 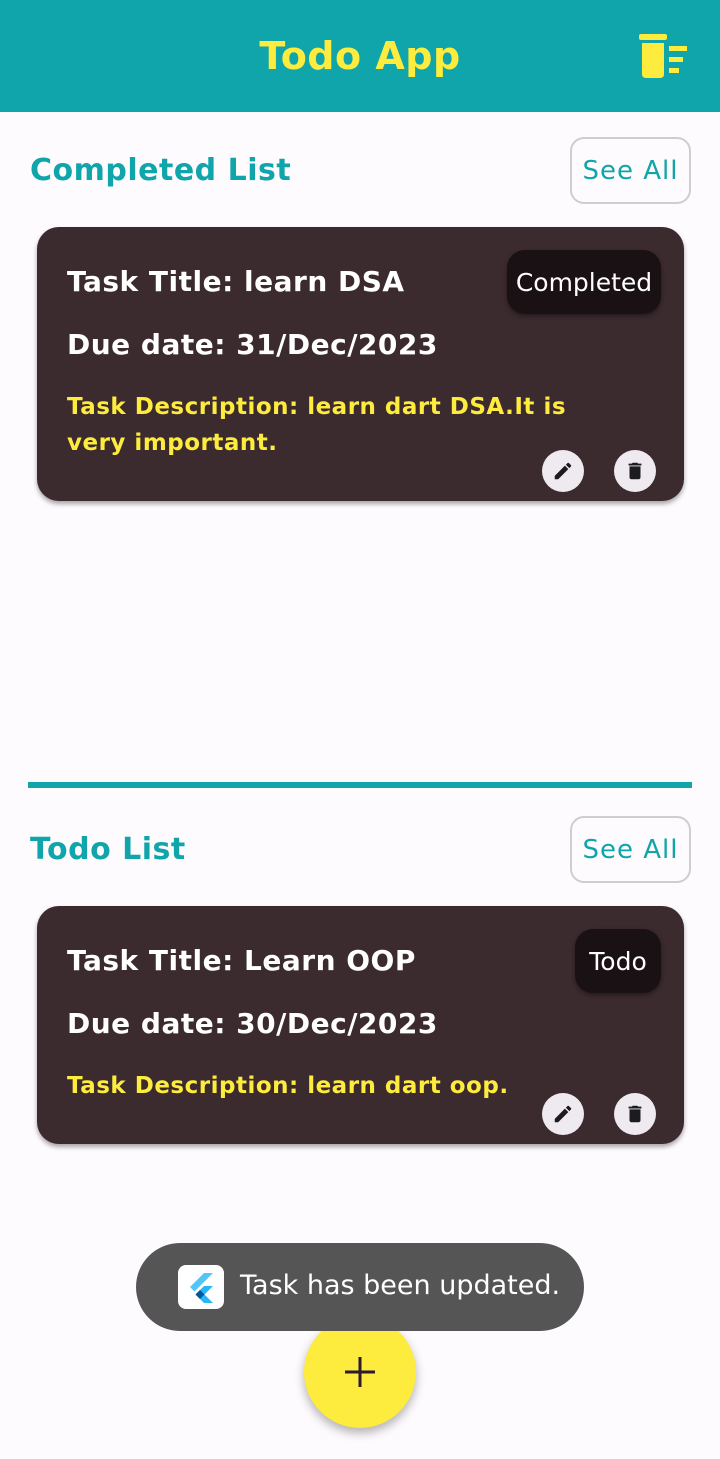 I want to click on status-badge: Completed, so click(x=584, y=282).